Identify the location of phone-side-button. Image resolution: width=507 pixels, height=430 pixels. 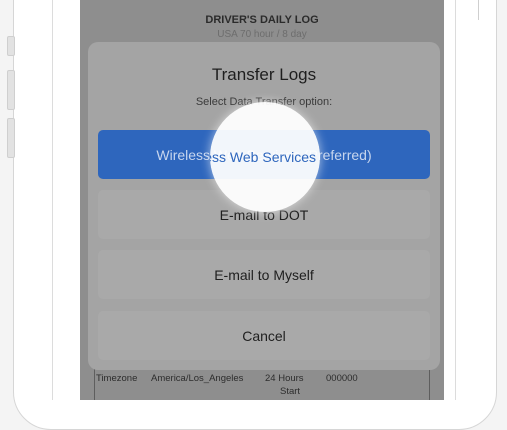
(11, 46).